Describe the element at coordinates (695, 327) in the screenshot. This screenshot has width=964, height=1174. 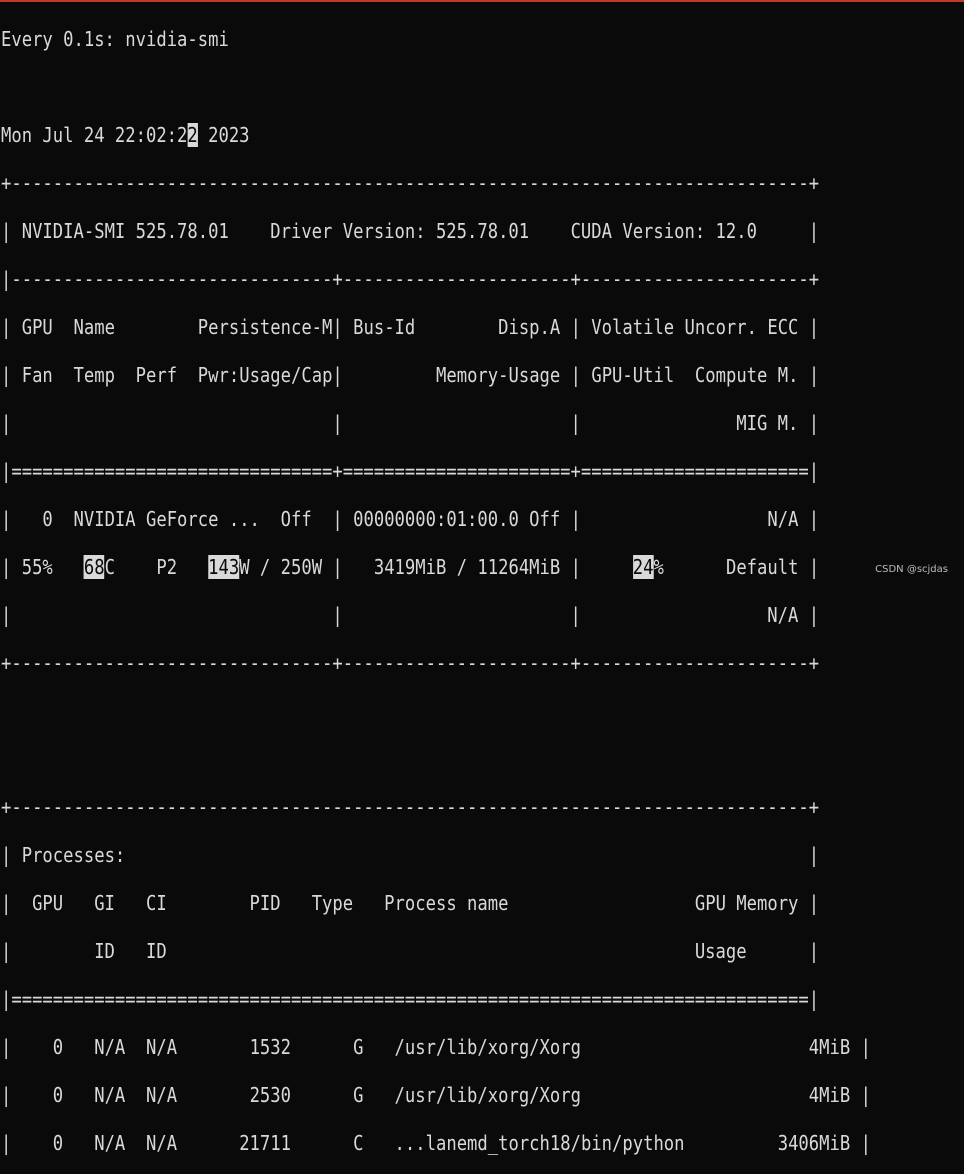
I see `header-ecc: Volatile Uncorr. ECC` at that location.